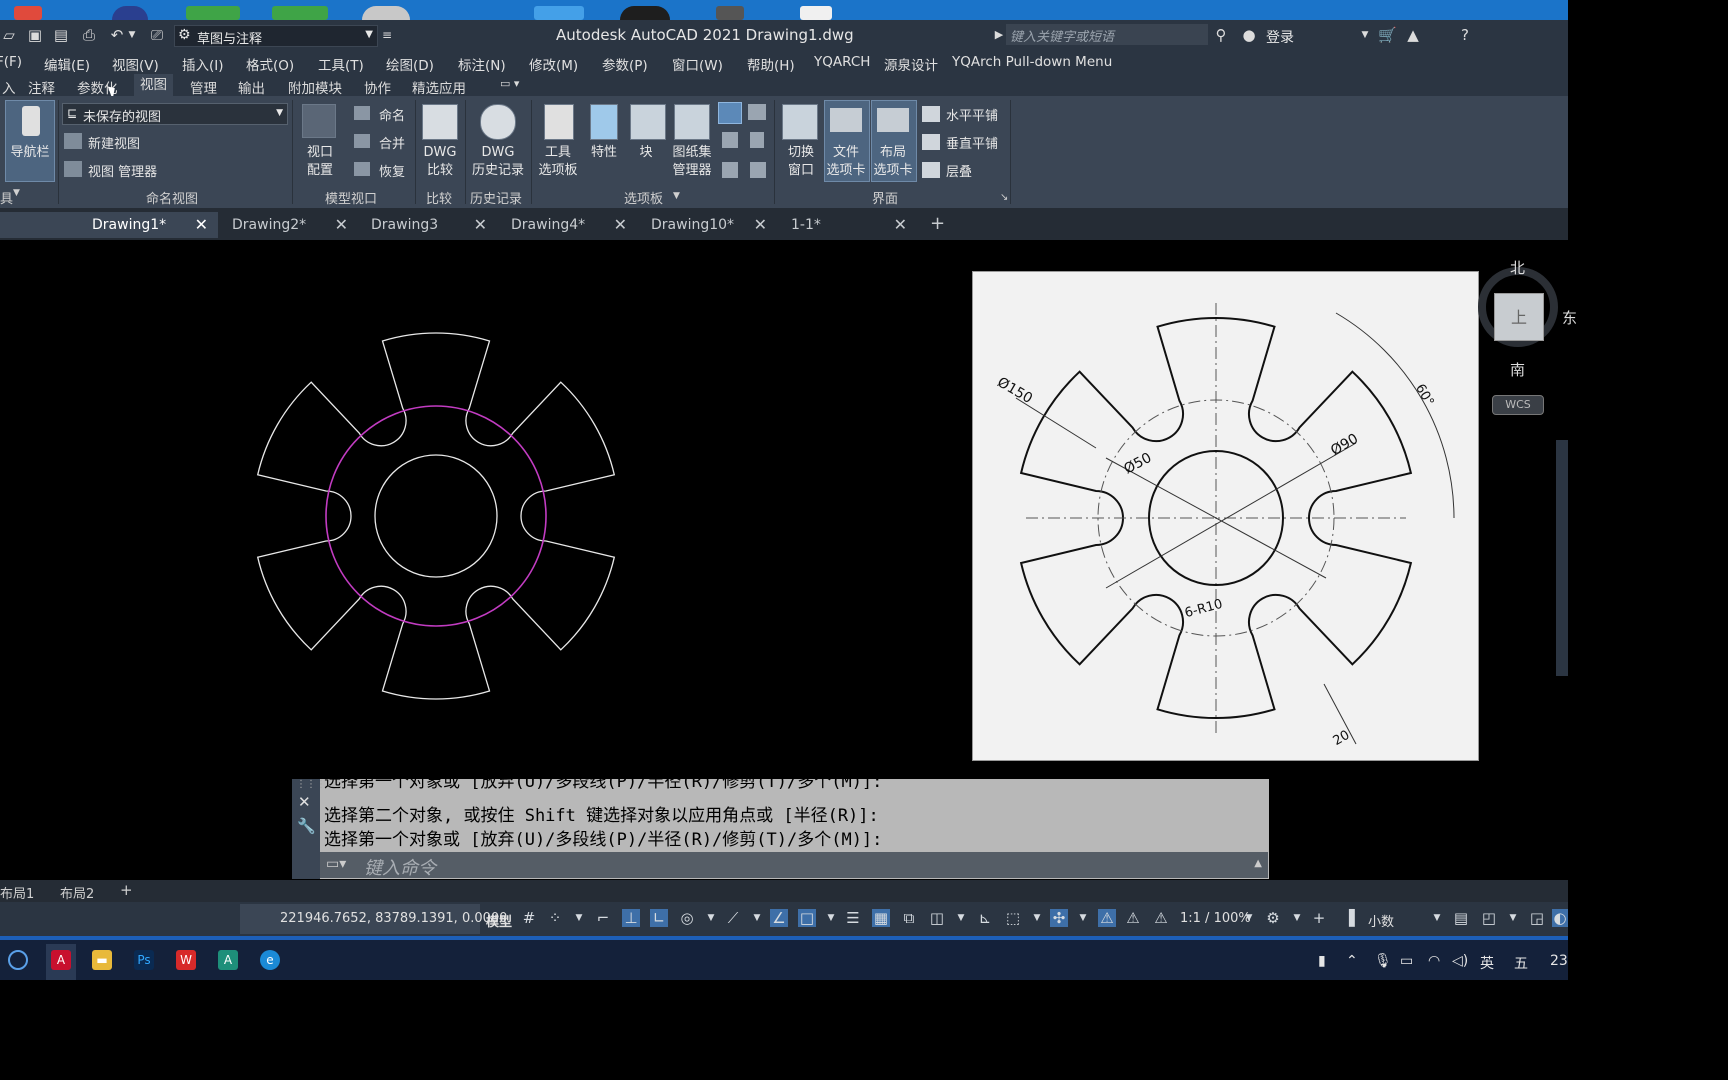  I want to click on compass-north: 北, so click(1517, 267).